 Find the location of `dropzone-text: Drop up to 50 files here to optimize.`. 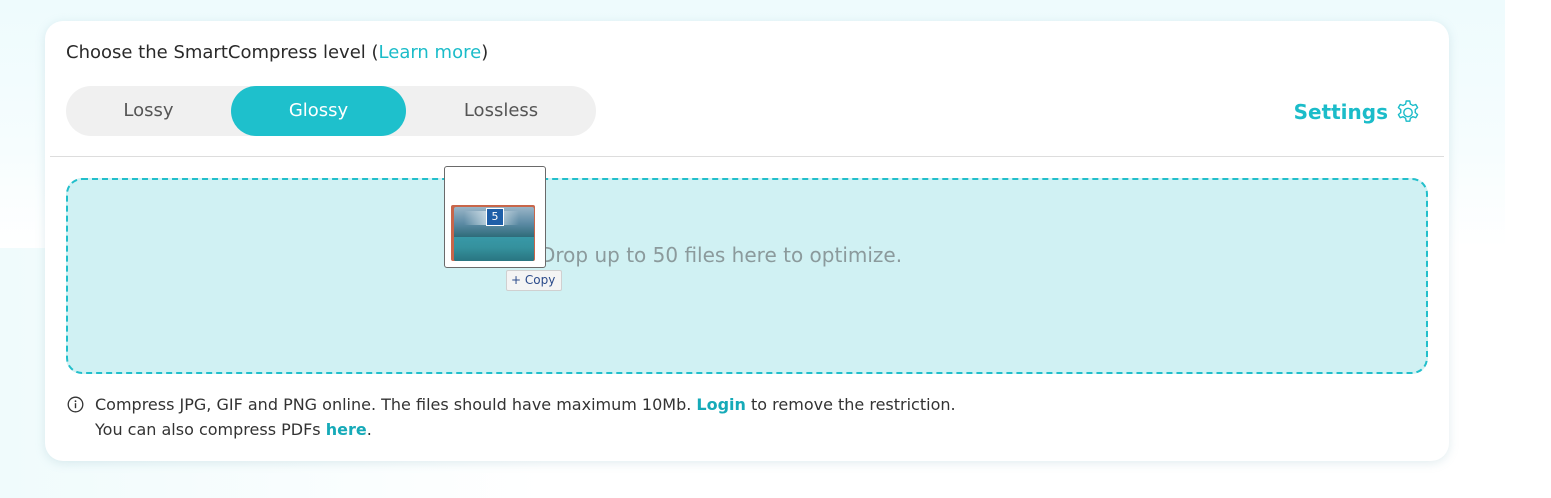

dropzone-text: Drop up to 50 files here to optimize. is located at coordinates (721, 255).